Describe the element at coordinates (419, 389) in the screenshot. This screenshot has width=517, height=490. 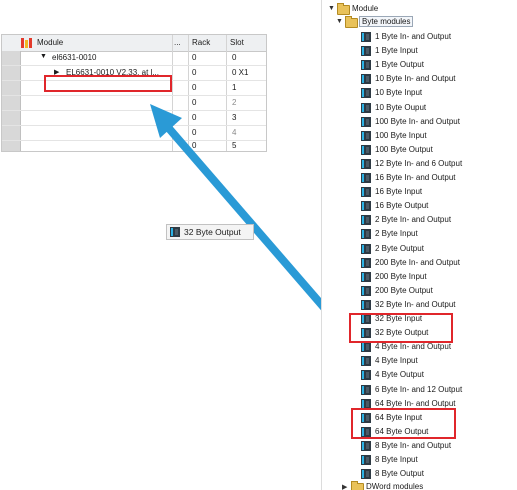
I see `catalog-item-label: 6 Byte In- and 12 Output` at that location.